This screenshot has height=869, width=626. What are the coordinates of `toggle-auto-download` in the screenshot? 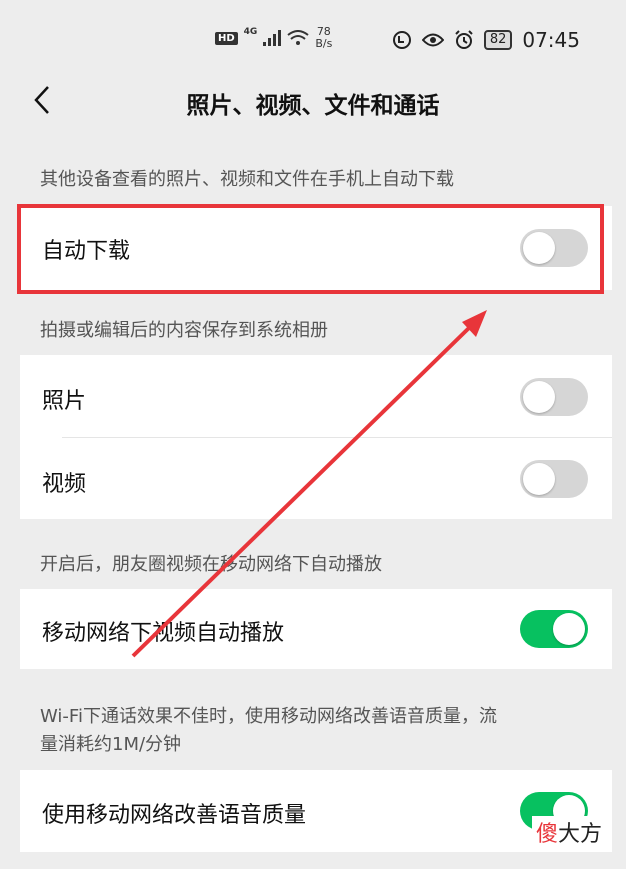 It's located at (554, 248).